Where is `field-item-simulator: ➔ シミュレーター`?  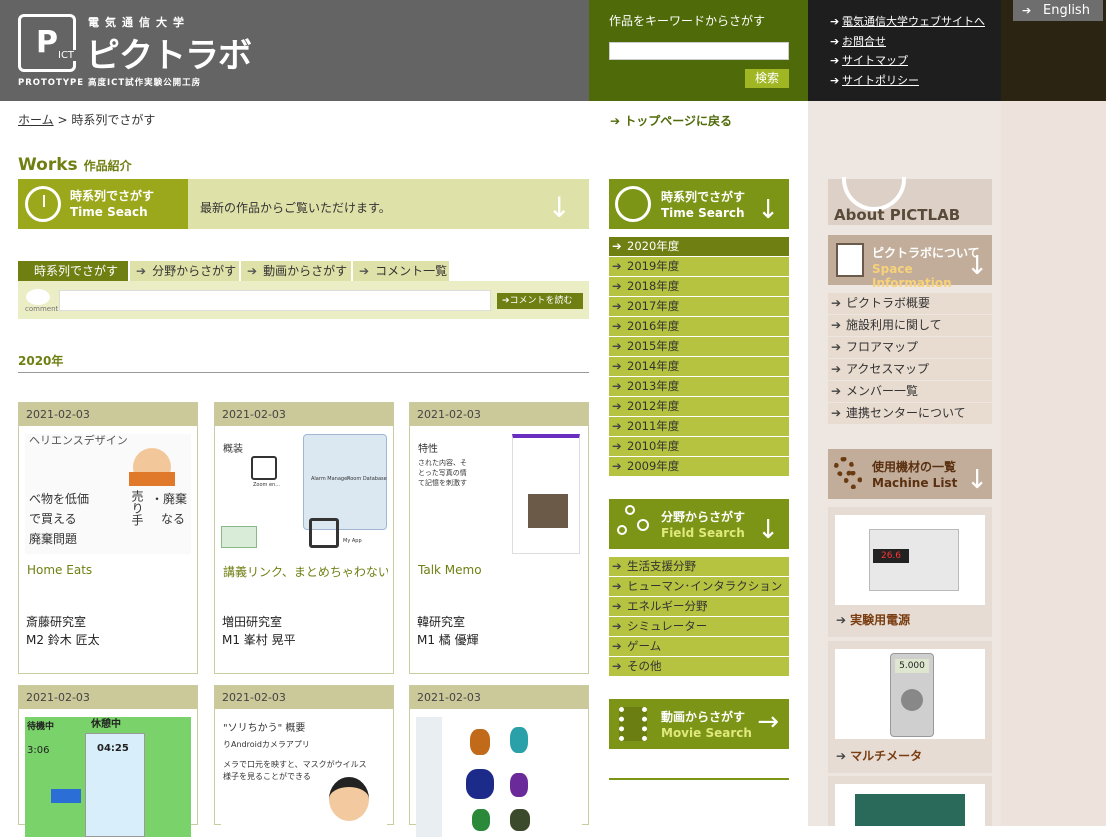 field-item-simulator: ➔ シミュレーター is located at coordinates (699, 626).